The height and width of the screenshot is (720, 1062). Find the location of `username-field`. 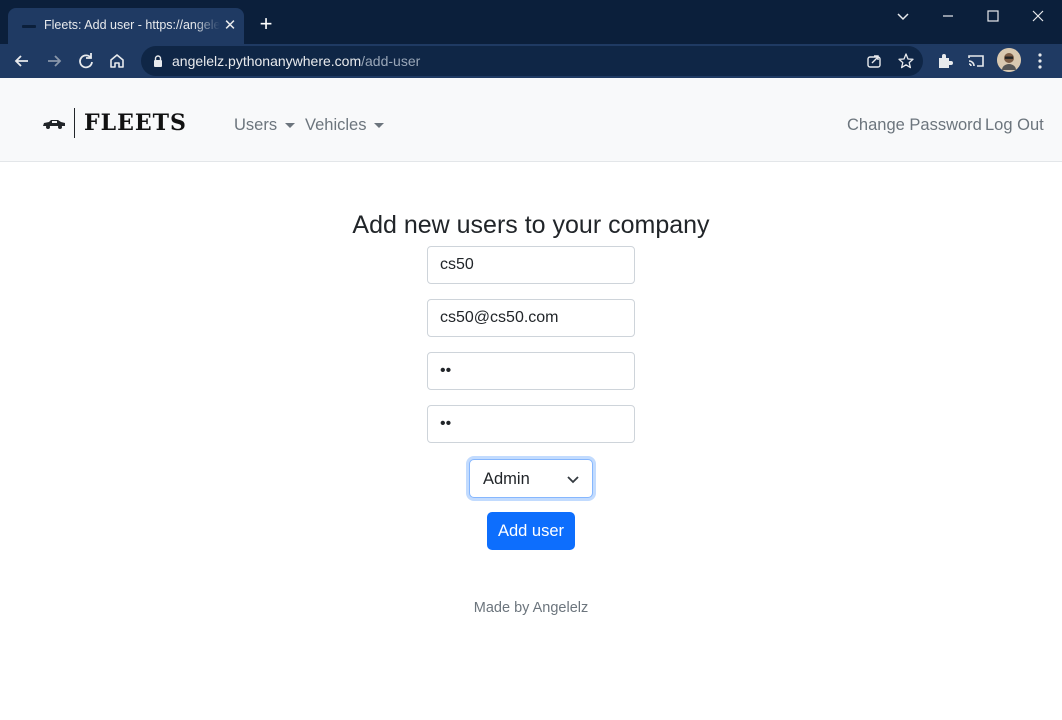

username-field is located at coordinates (531, 265).